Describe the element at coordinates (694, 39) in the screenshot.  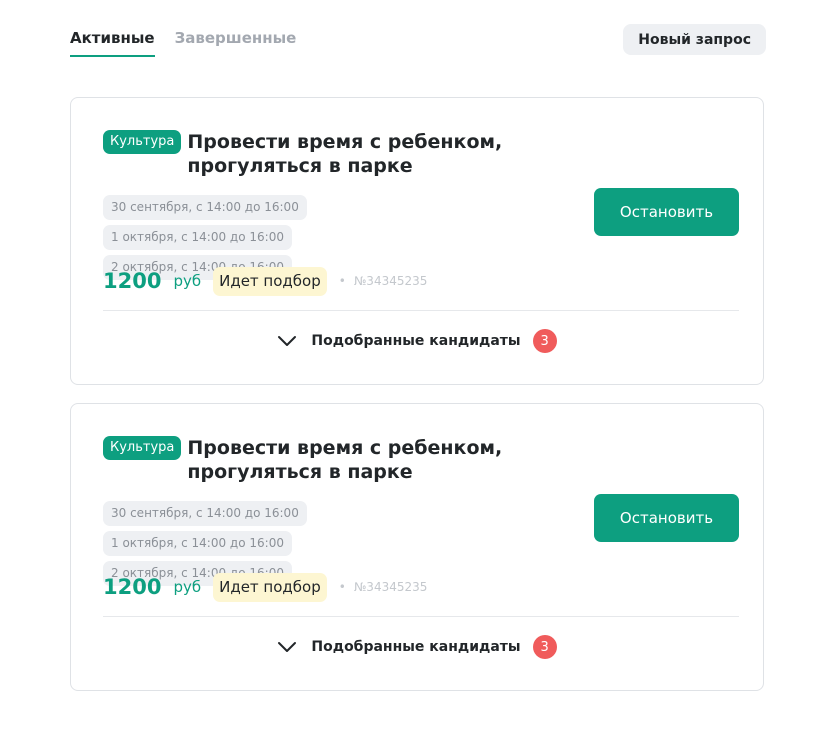
I see `new-request-button: Новый запрос` at that location.